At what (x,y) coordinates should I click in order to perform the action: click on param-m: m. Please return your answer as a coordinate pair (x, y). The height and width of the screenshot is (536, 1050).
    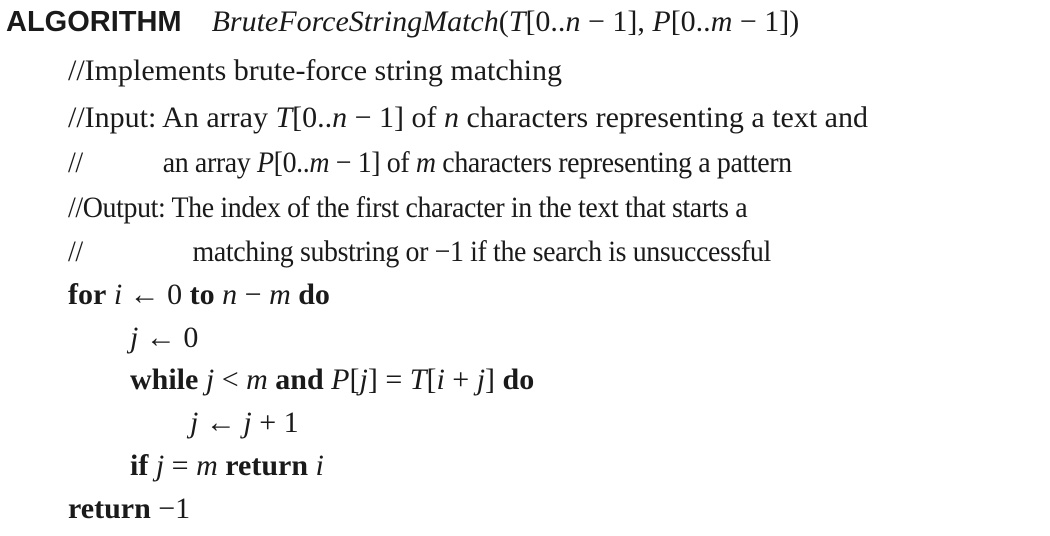
    Looking at the image, I should click on (721, 21).